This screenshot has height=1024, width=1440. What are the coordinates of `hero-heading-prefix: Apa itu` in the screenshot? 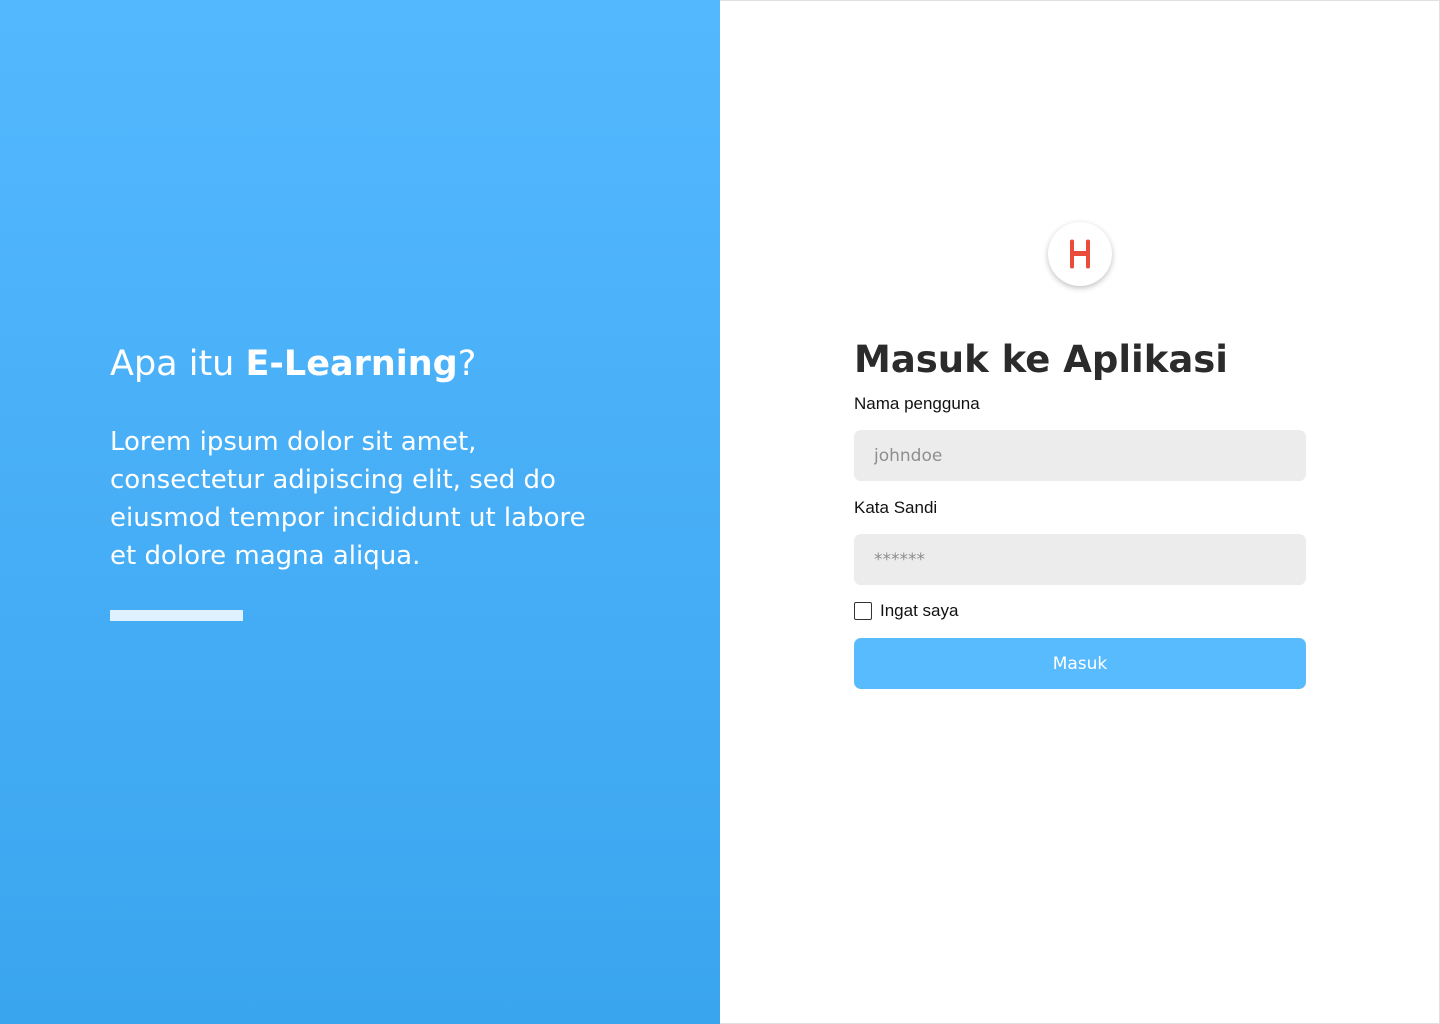 It's located at (178, 364).